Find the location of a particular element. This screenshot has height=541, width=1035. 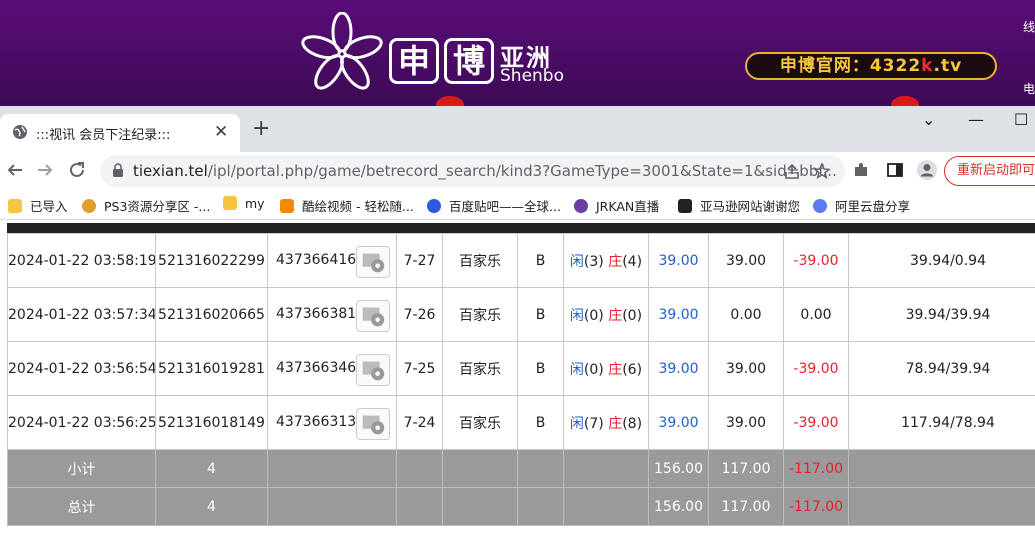

round-number: 7-25 is located at coordinates (419, 368).